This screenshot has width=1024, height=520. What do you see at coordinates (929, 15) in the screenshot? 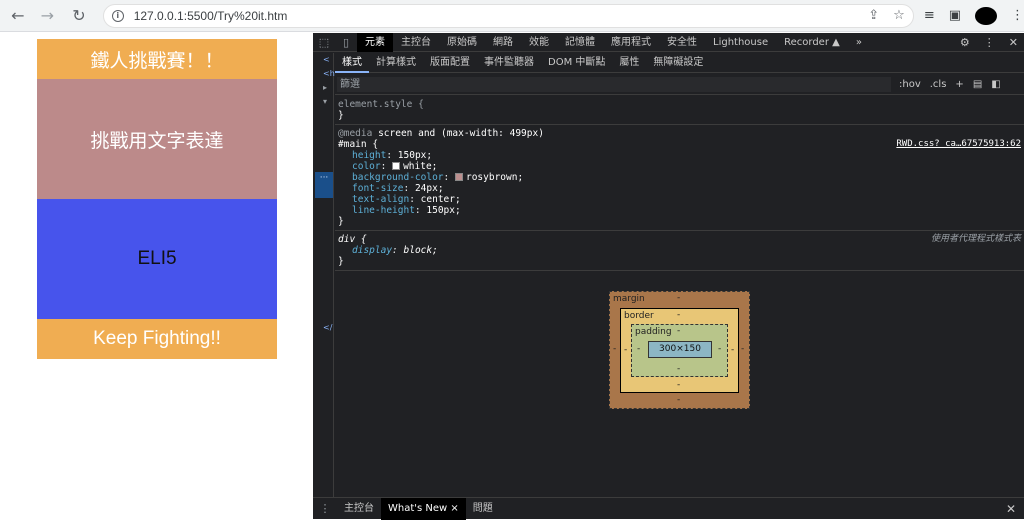
I see `reading-list-icon: ≡` at bounding box center [929, 15].